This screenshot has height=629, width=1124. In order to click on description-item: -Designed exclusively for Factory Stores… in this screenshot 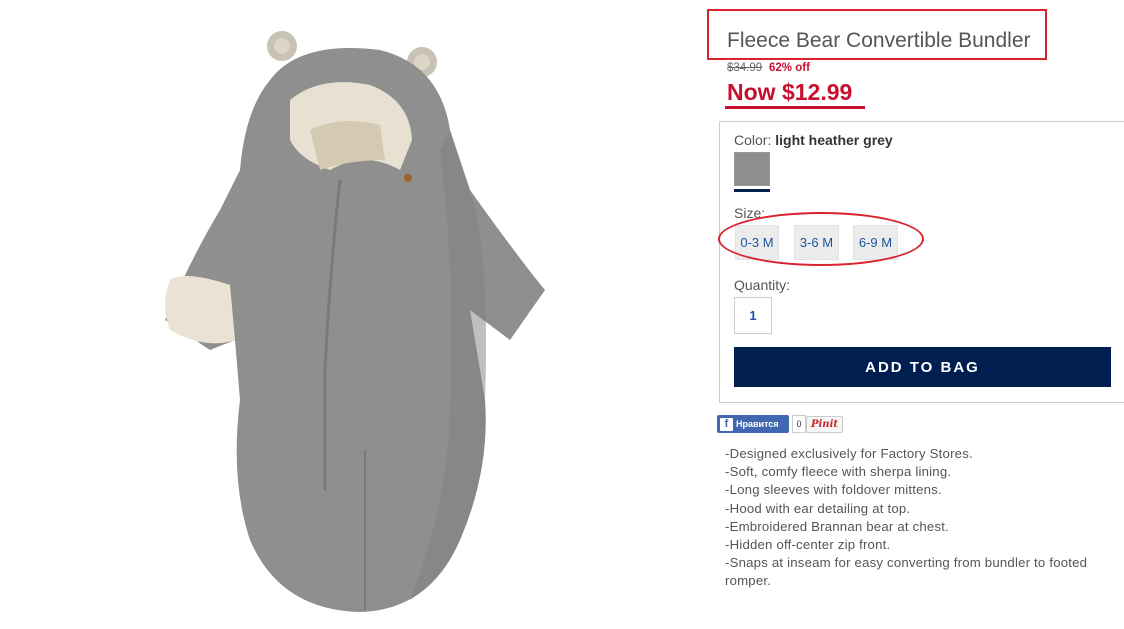, I will do `click(849, 453)`.